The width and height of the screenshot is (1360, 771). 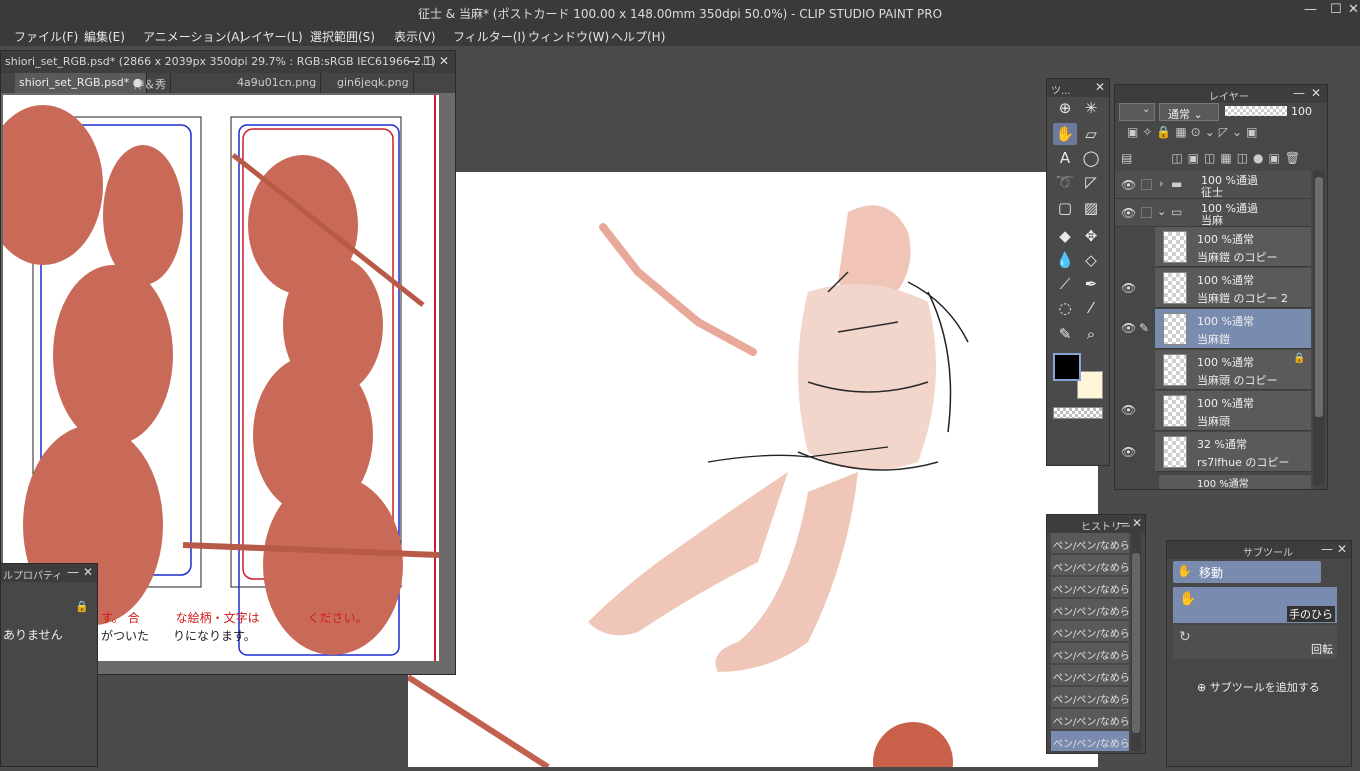 I want to click on select-tool-icon: ◌, so click(x=1065, y=308).